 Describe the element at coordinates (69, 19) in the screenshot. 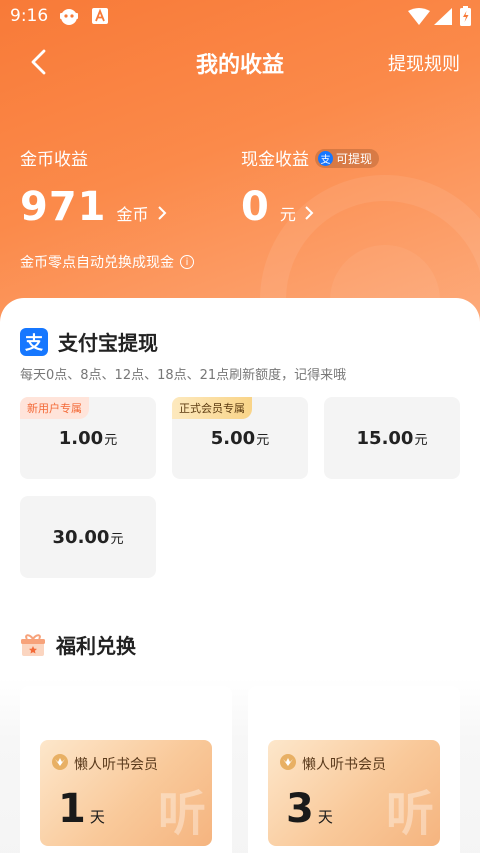

I see `app-notification-icon` at that location.